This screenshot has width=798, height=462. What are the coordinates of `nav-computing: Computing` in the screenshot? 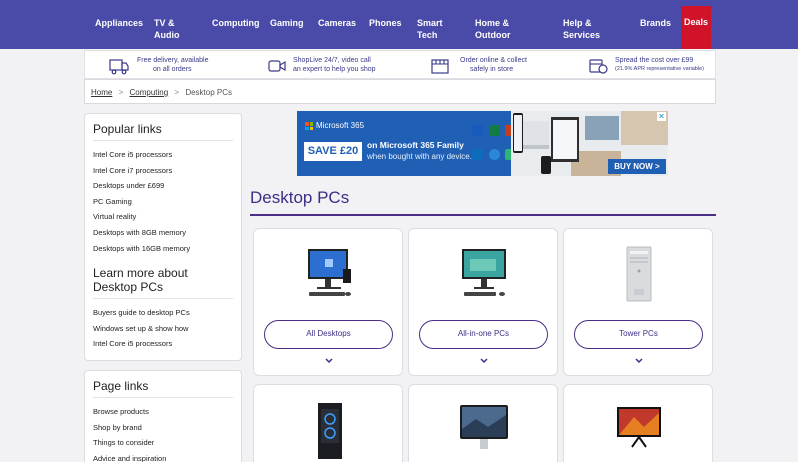 It's located at (236, 23).